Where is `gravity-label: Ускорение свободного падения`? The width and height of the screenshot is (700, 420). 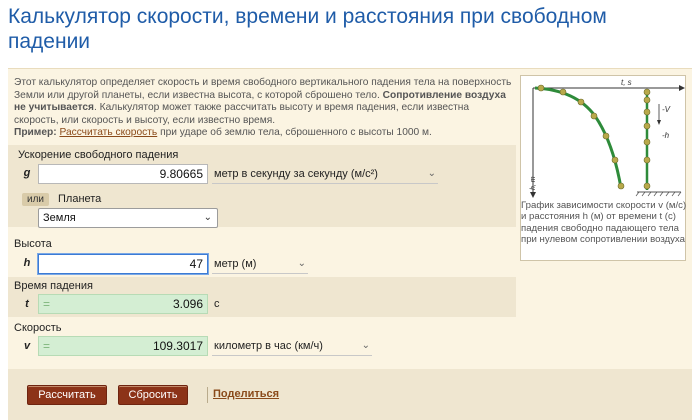 gravity-label: Ускорение свободного падения is located at coordinates (98, 155).